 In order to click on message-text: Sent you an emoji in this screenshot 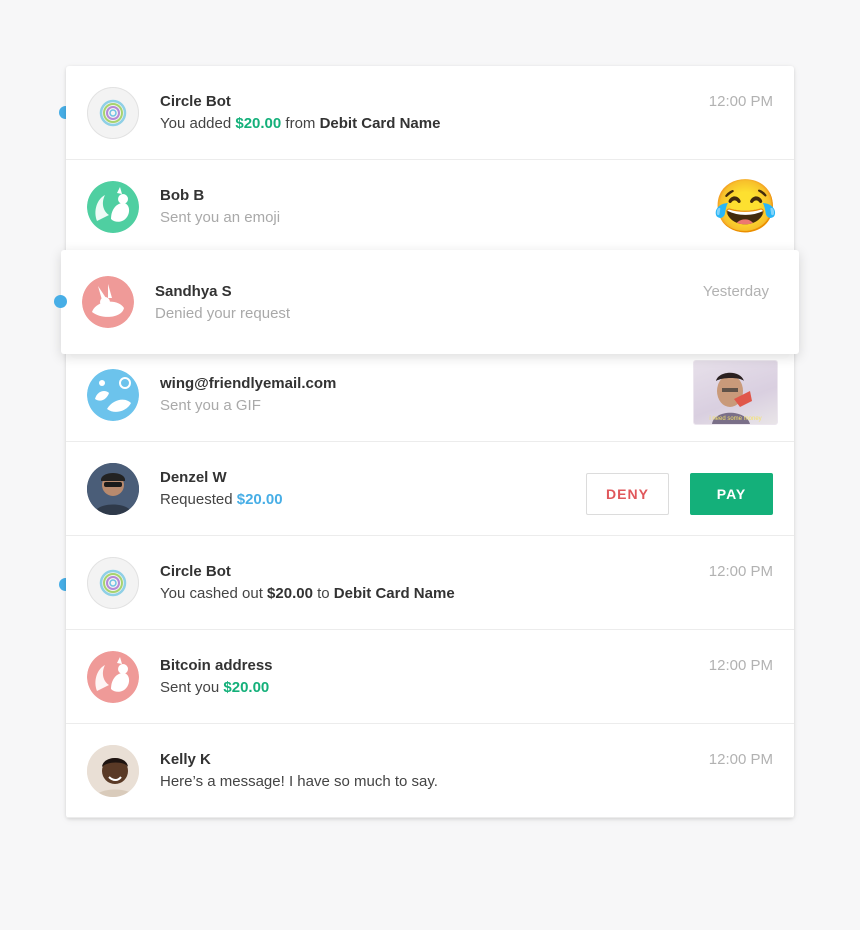, I will do `click(220, 217)`.